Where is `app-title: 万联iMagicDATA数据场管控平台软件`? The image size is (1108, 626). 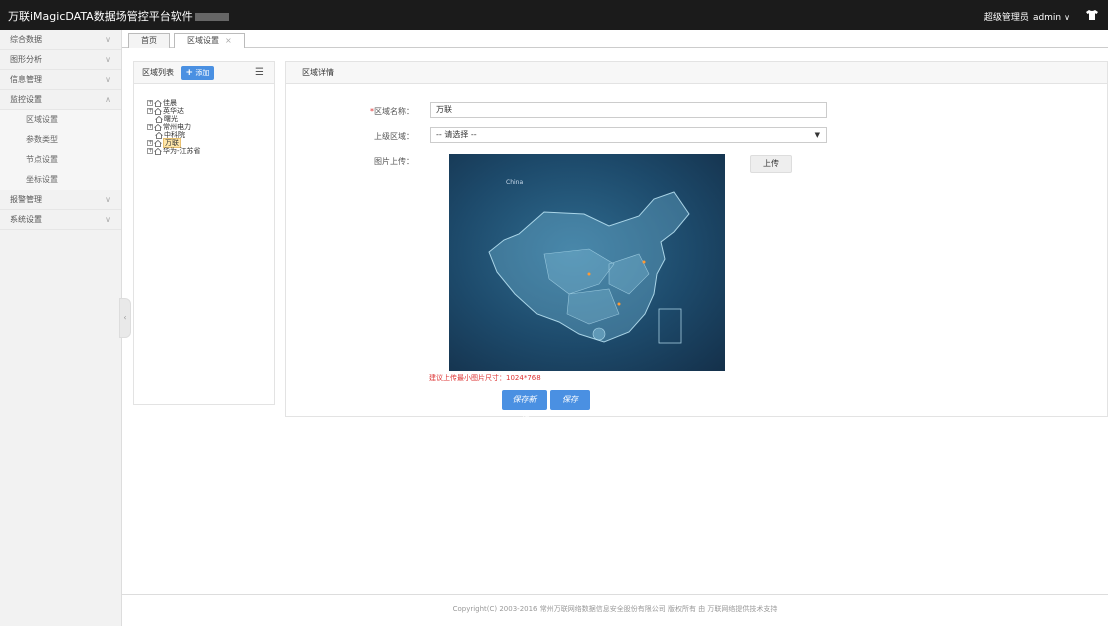 app-title: 万联iMagicDATA数据场管控平台软件 is located at coordinates (118, 16).